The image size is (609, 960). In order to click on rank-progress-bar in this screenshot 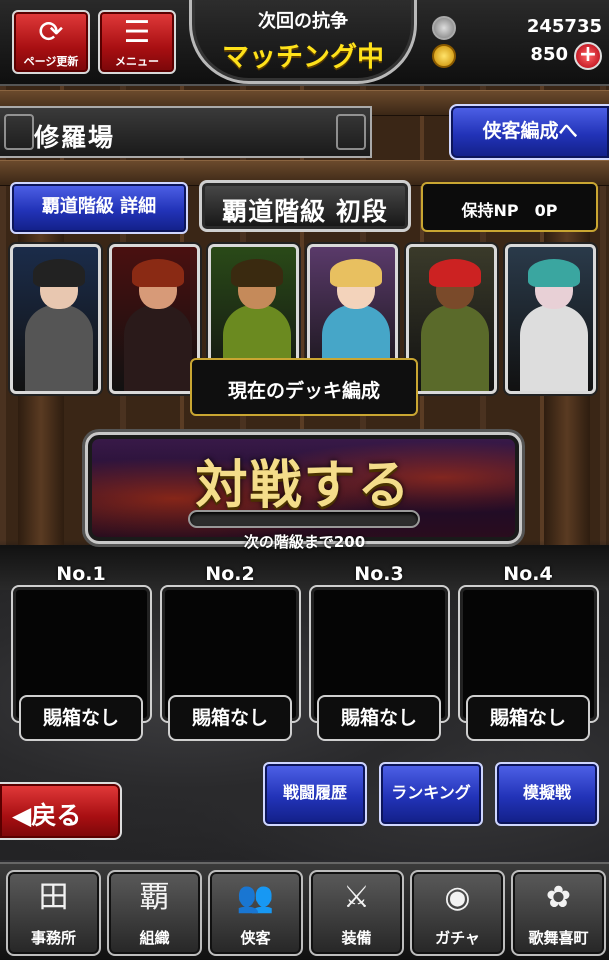, I will do `click(304, 519)`.